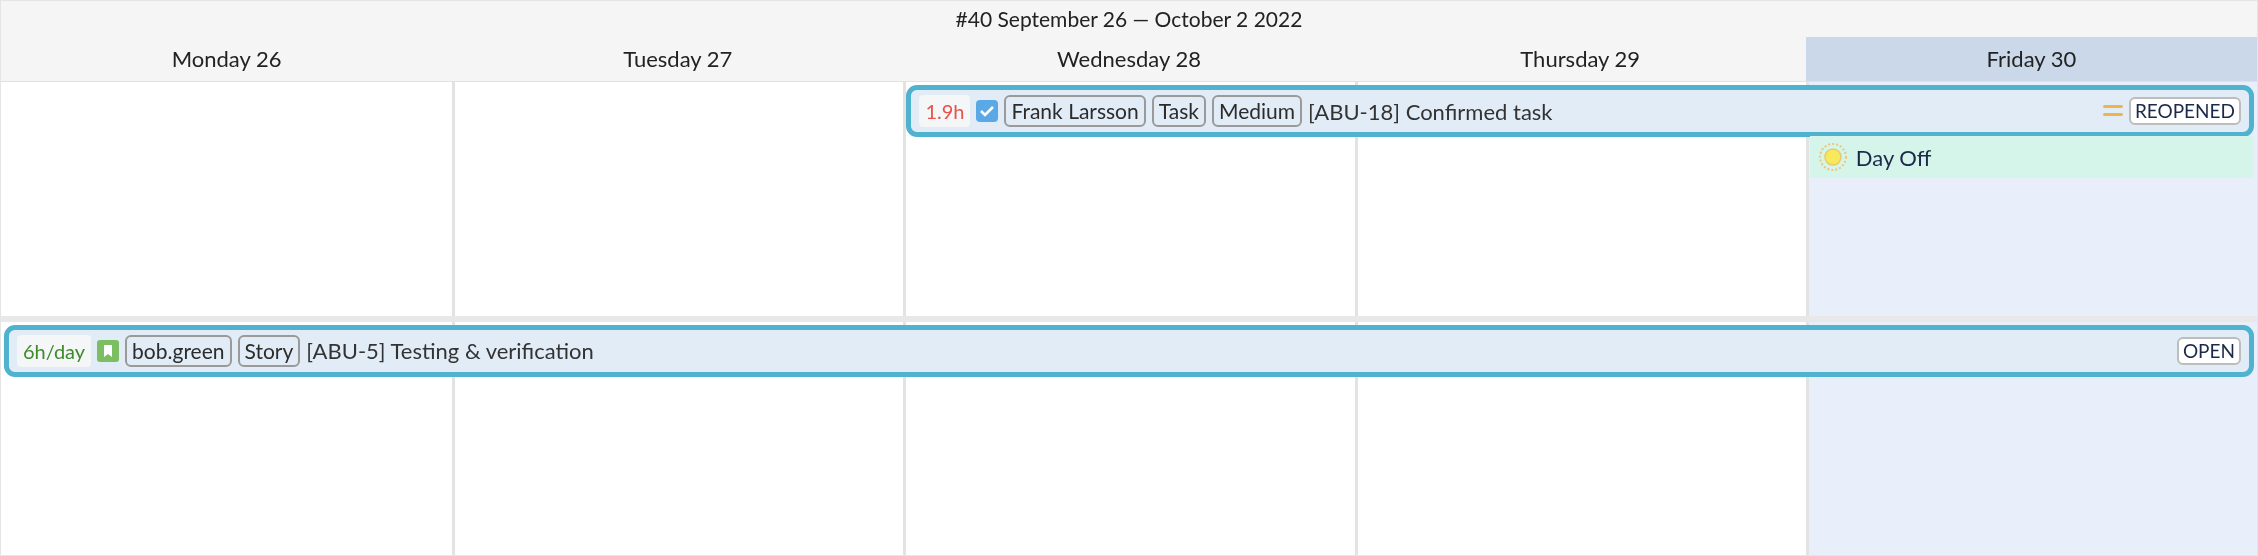 The image size is (2258, 556). I want to click on estimate-label: 1.9h, so click(945, 111).